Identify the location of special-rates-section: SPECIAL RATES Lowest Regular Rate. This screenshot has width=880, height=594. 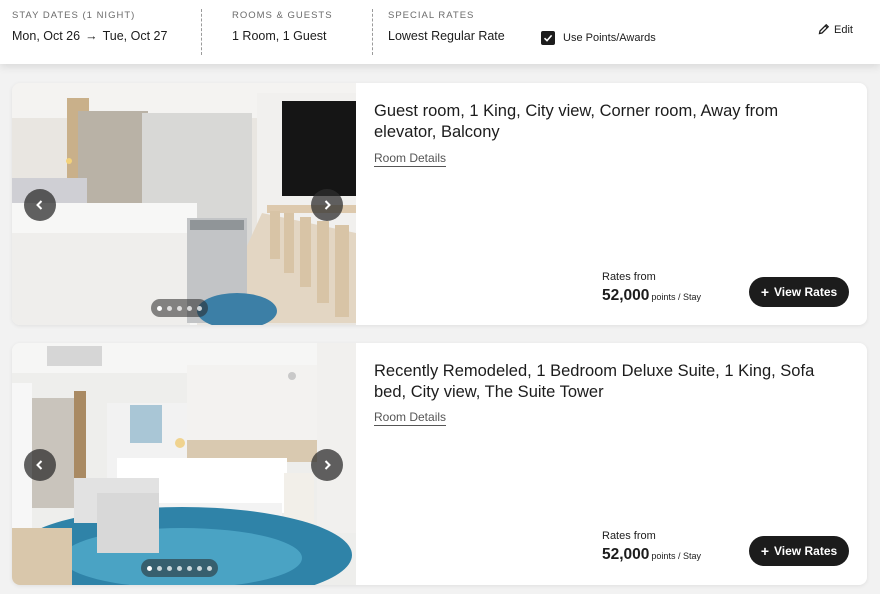
(446, 27).